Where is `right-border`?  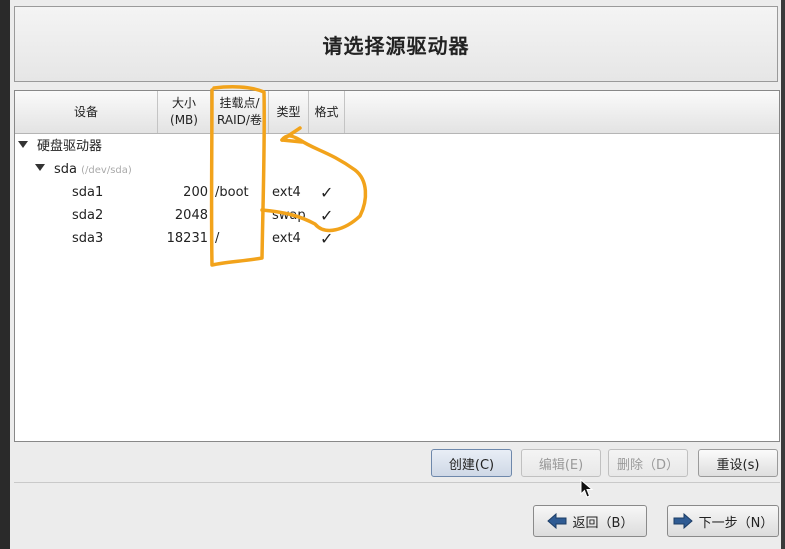
right-border is located at coordinates (783, 274).